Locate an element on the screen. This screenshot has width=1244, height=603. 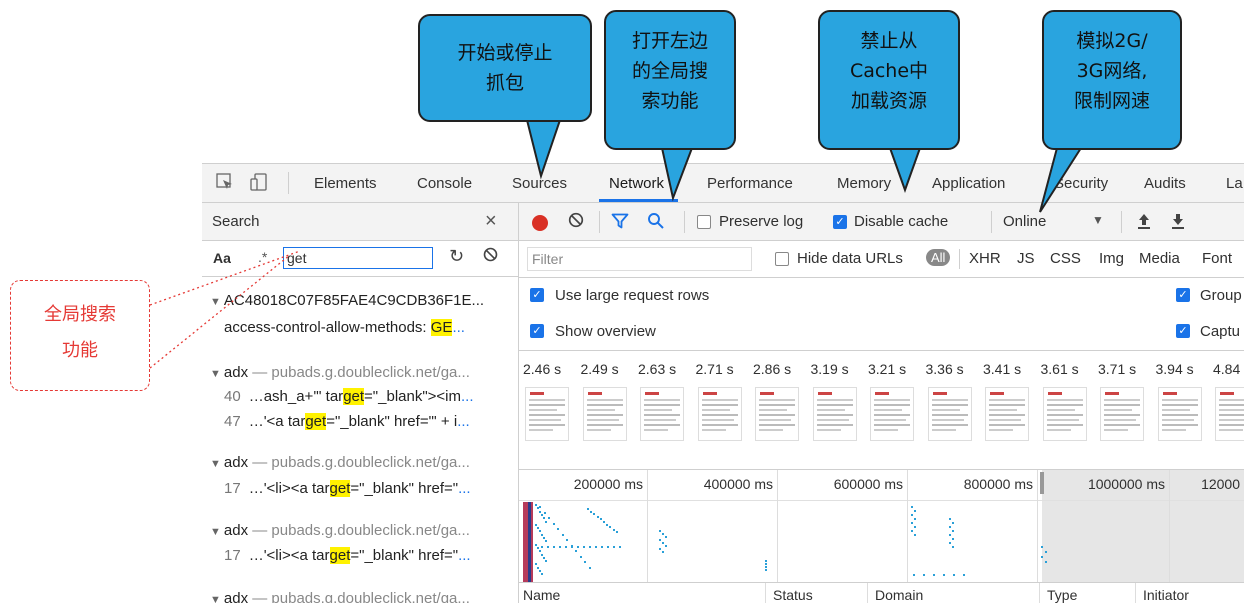
callout-record: 开始或停止 抓包 is located at coordinates (505, 68).